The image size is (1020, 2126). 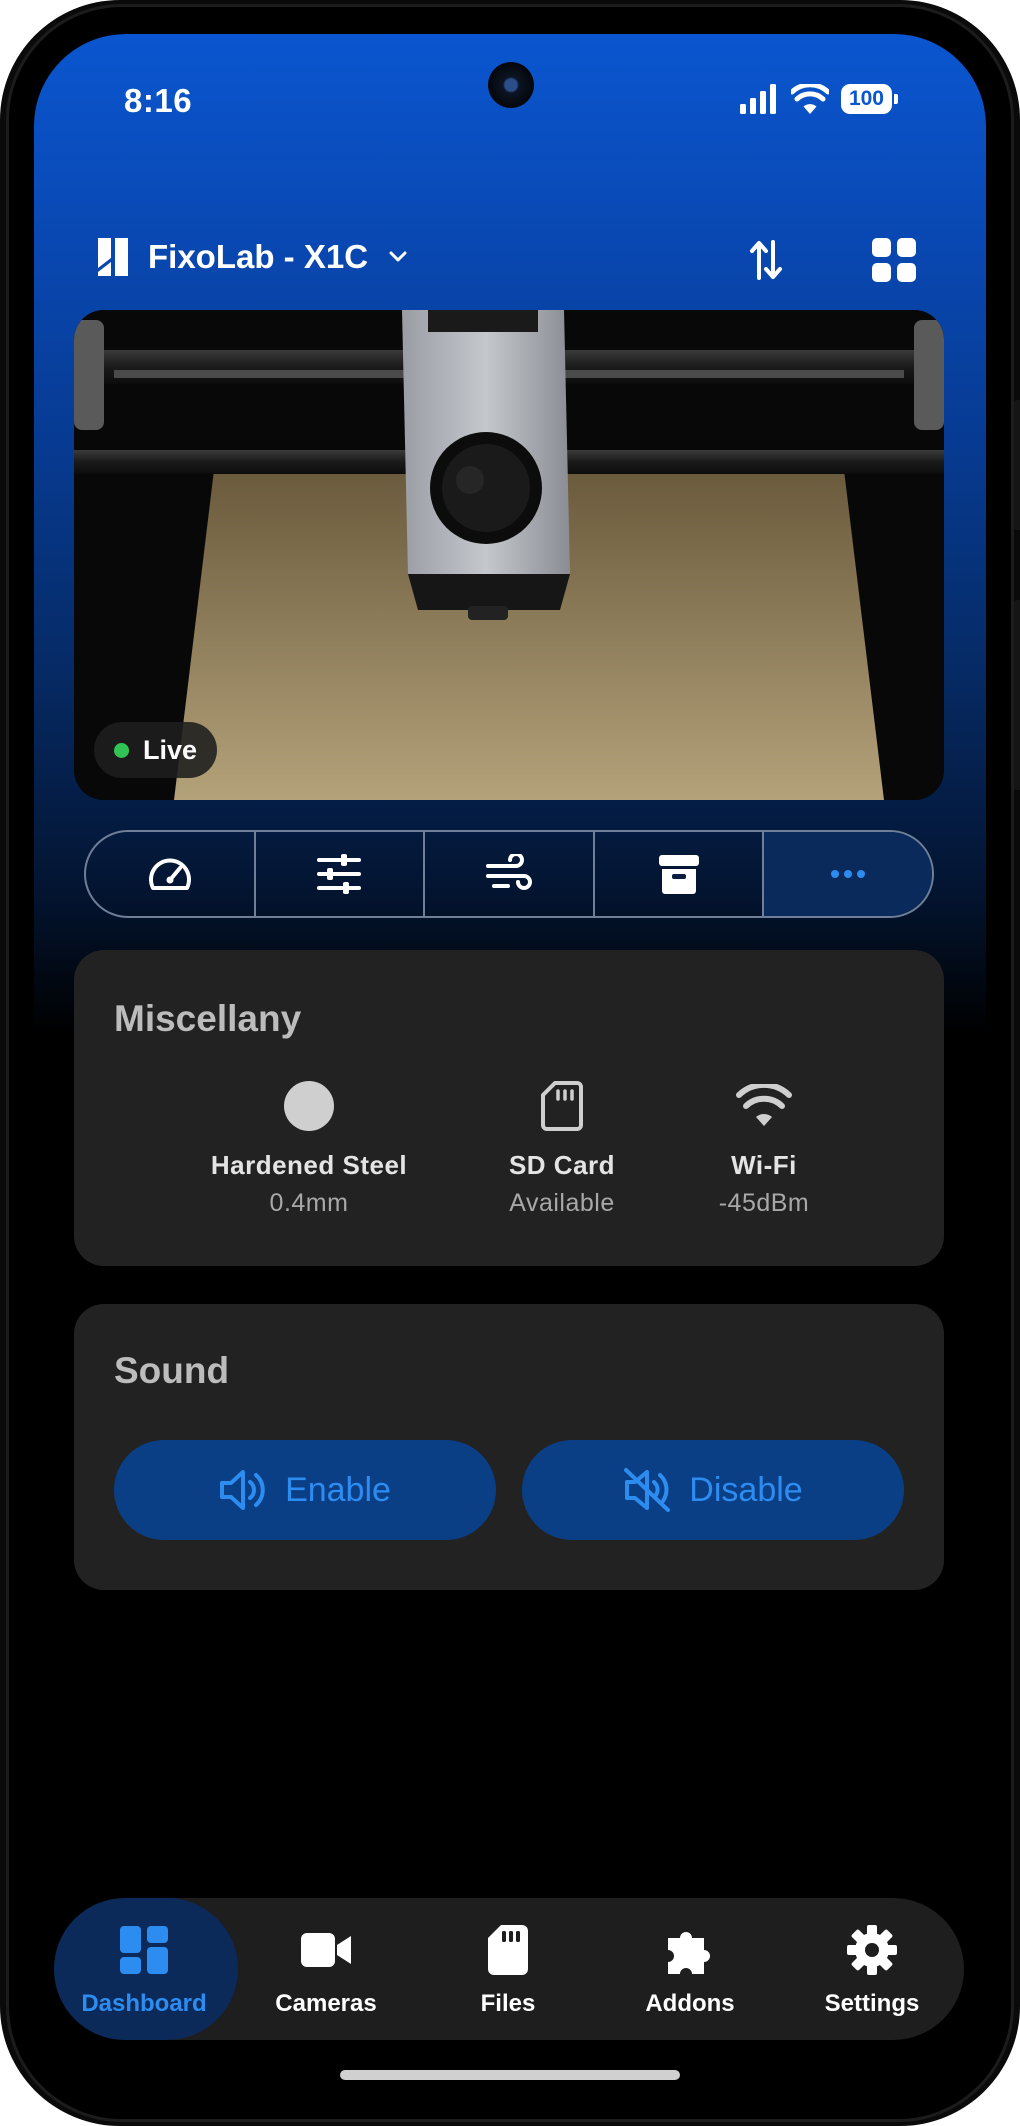 What do you see at coordinates (809, 99) in the screenshot?
I see `wifi-status-icon` at bounding box center [809, 99].